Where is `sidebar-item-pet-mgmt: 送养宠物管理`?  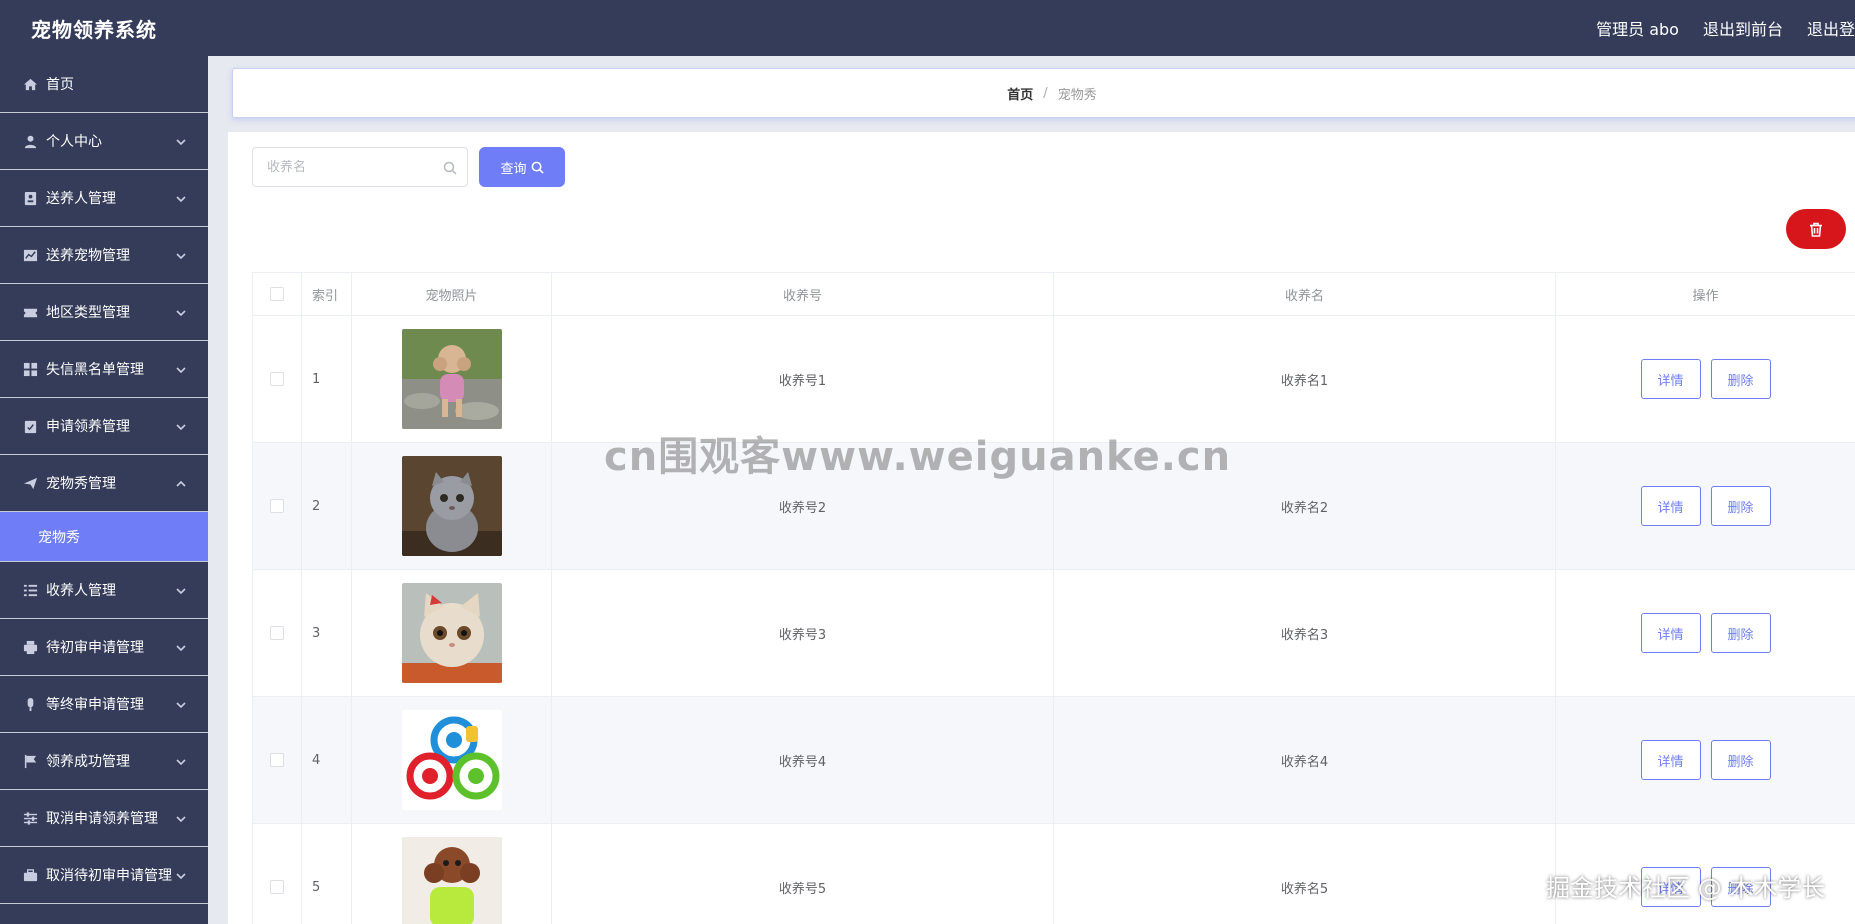
sidebar-item-pet-mgmt: 送养宠物管理 is located at coordinates (104, 255).